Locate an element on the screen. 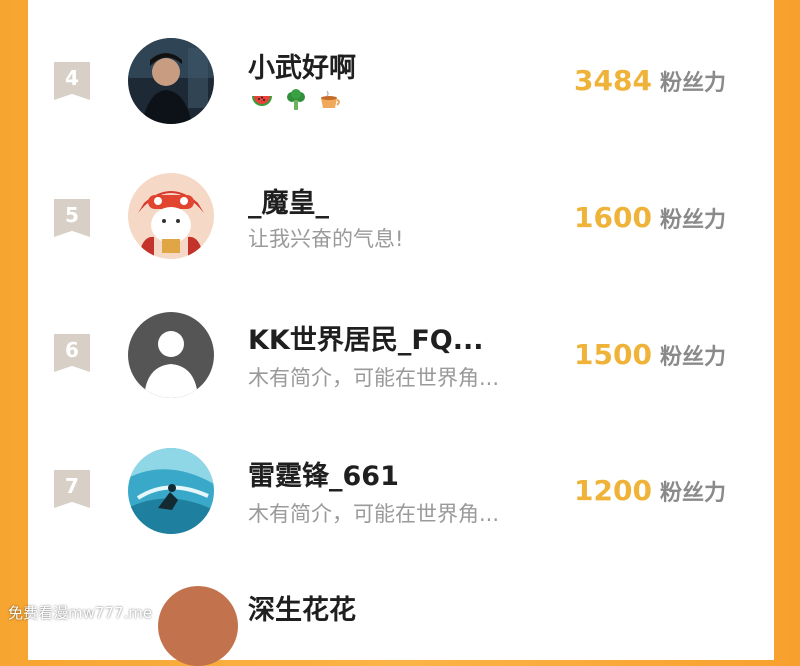 The width and height of the screenshot is (800, 666). fans-count: 3484 粉丝力 is located at coordinates (664, 80).